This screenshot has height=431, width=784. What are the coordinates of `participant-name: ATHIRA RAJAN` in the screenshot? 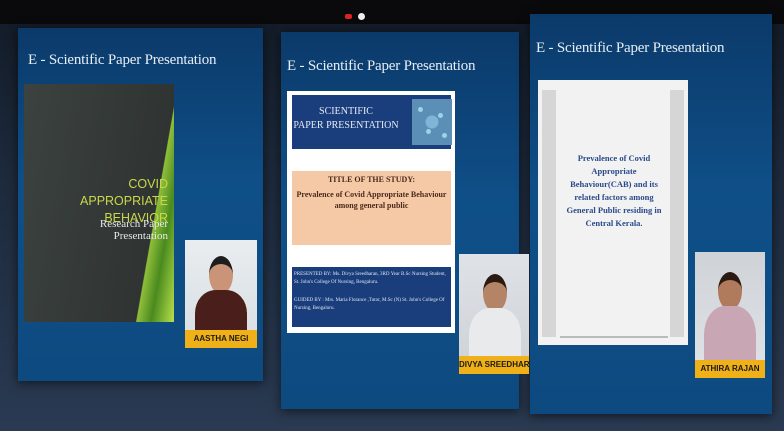 It's located at (730, 369).